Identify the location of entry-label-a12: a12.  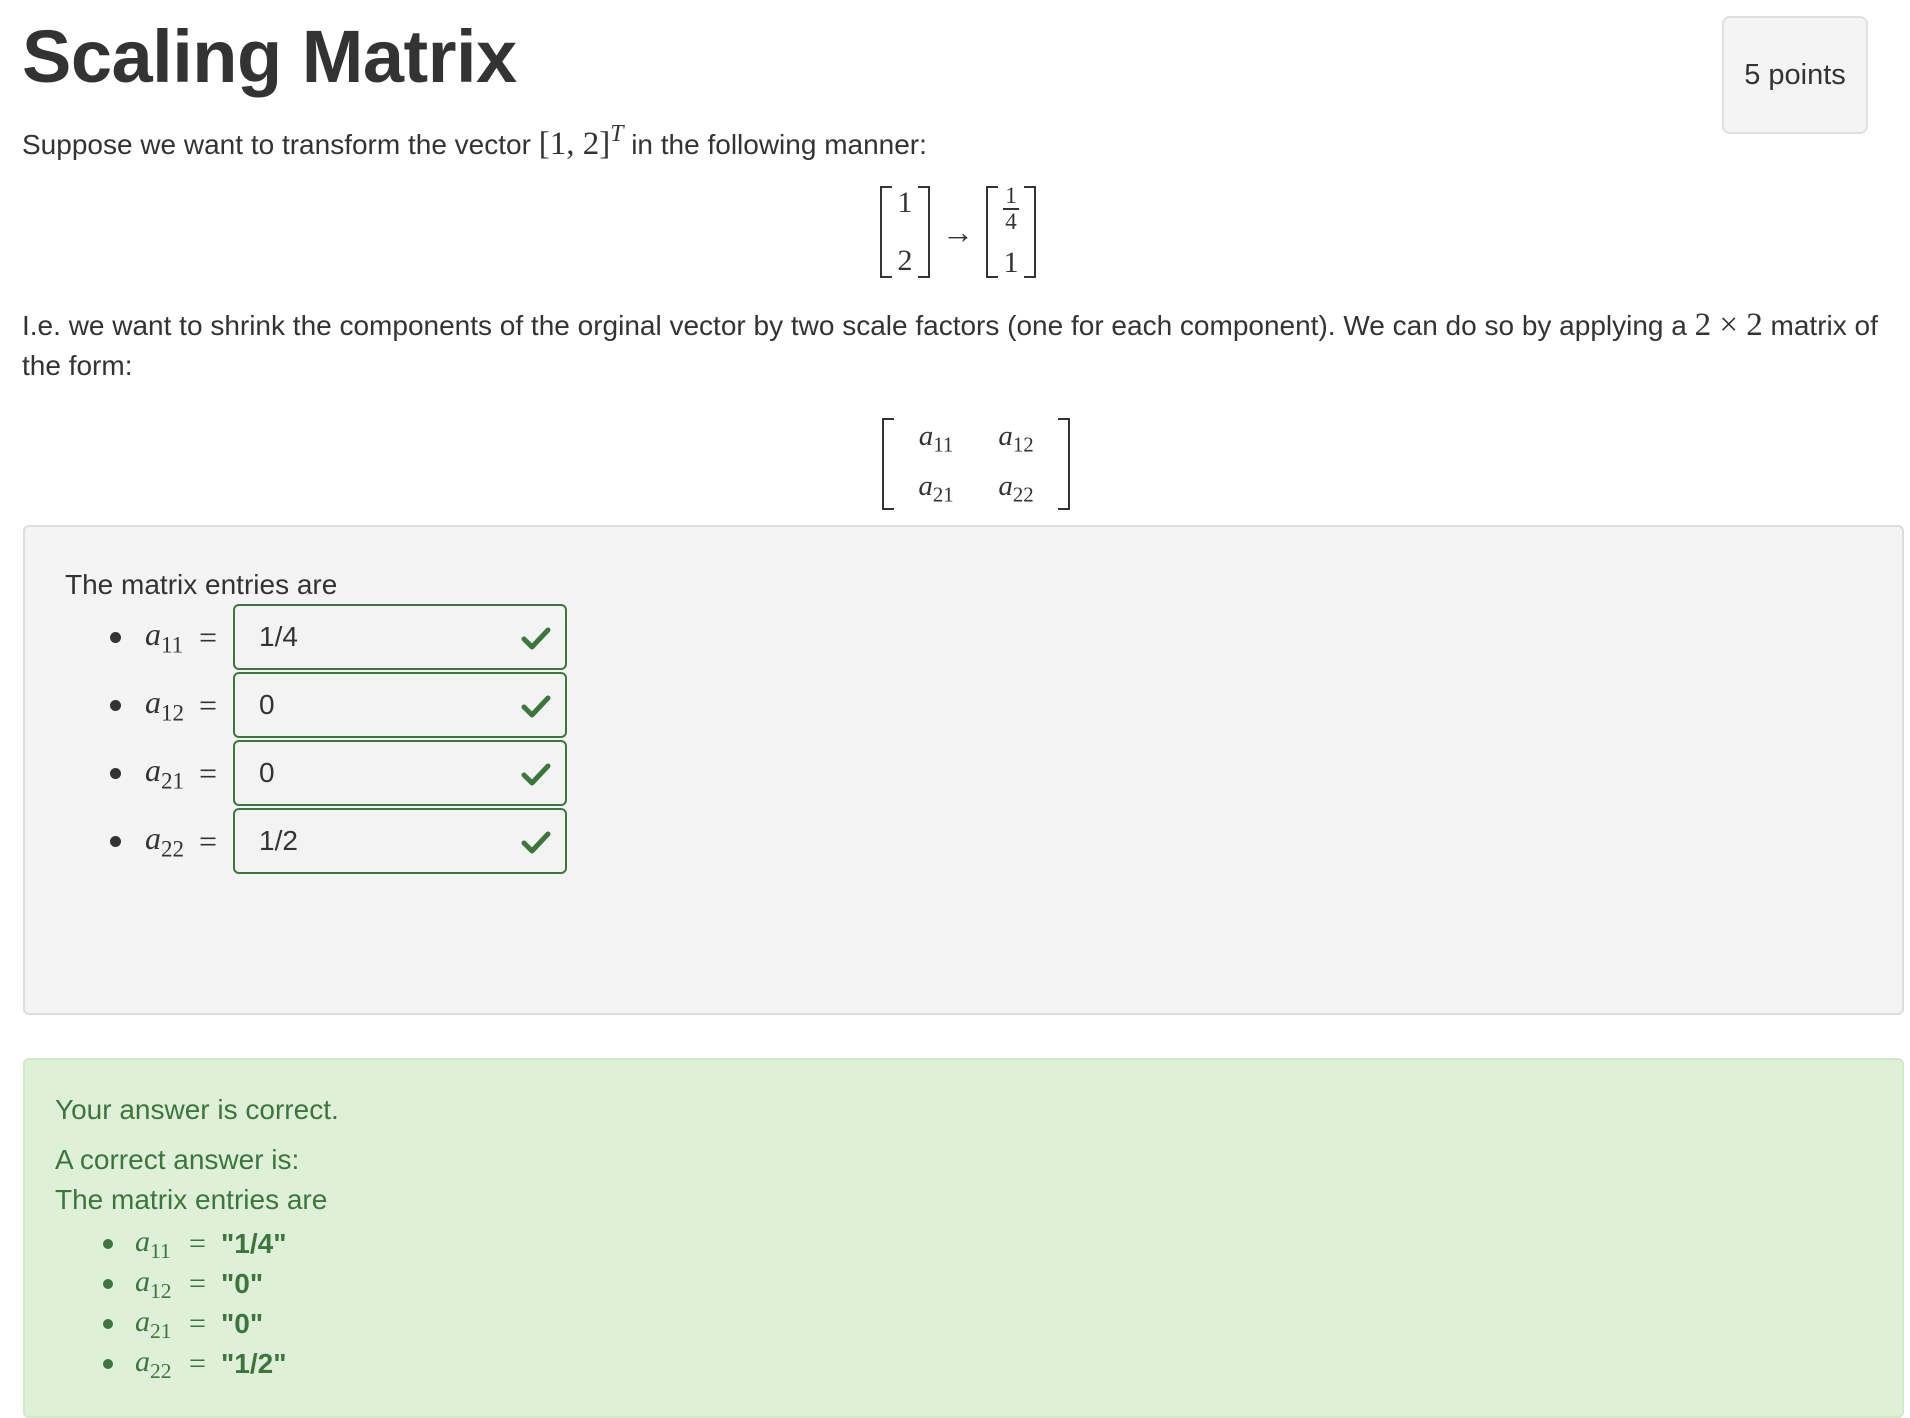
(165, 704).